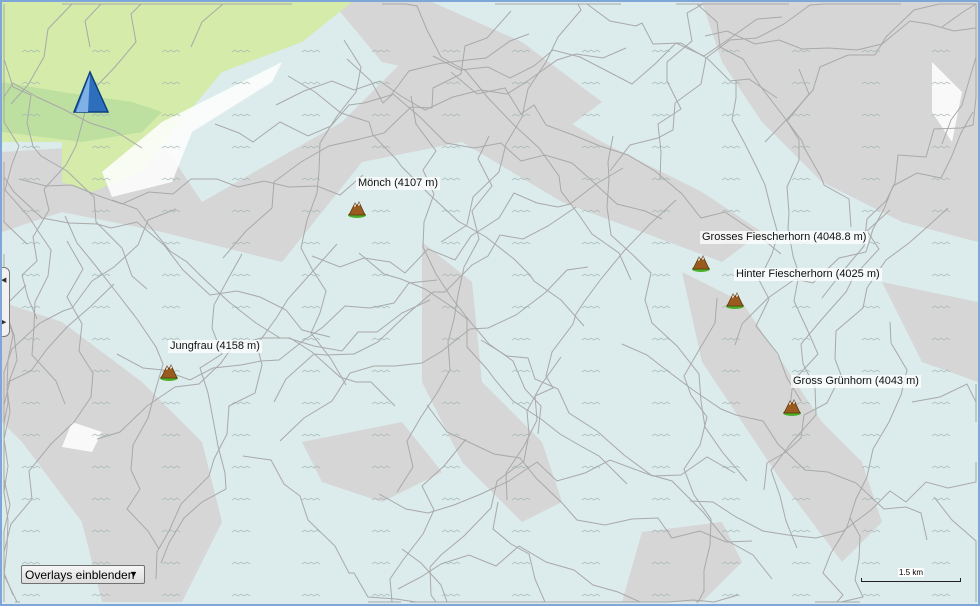 The height and width of the screenshot is (606, 980). Describe the element at coordinates (803, 289) in the screenshot. I see `peak-marker: Hinter Fiescherhorn (4025 m)` at that location.